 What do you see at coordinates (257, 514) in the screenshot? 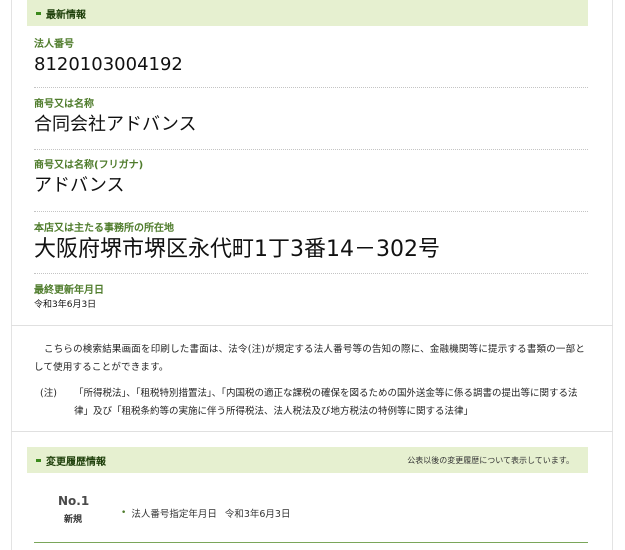
I see `history-item-value: 令和3年6月3日` at bounding box center [257, 514].